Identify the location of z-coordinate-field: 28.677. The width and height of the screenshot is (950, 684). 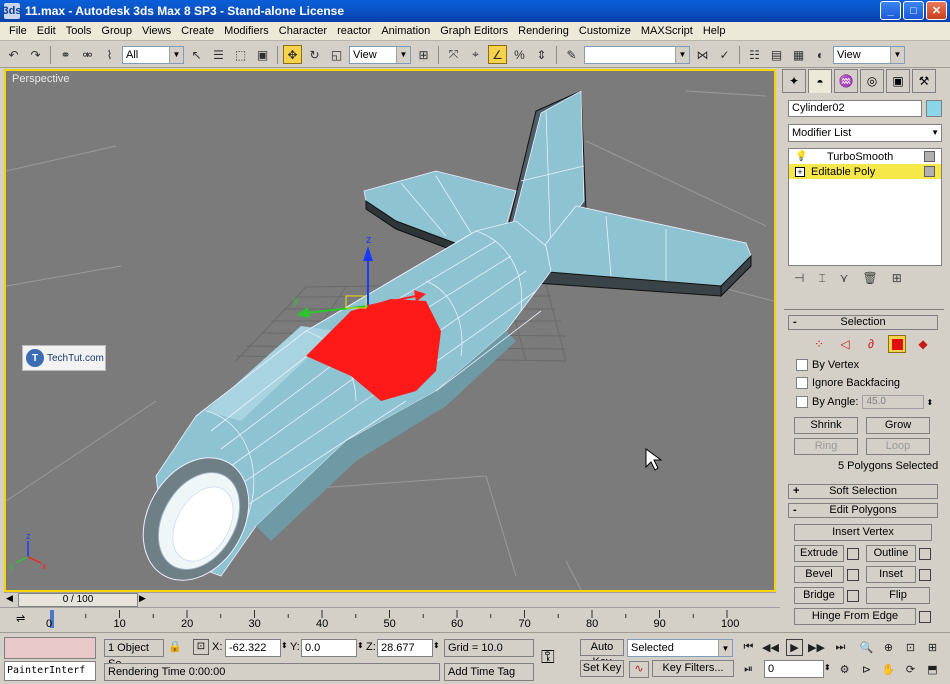
(405, 648).